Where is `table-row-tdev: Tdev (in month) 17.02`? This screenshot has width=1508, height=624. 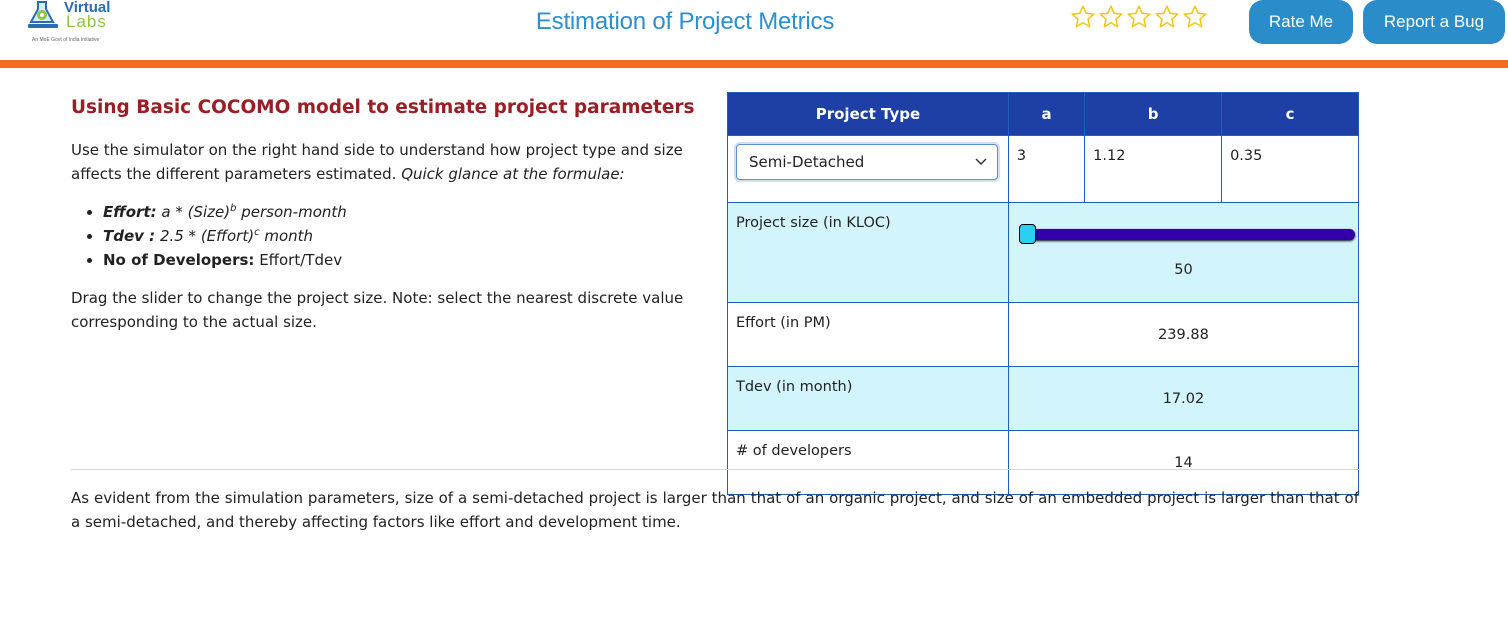
table-row-tdev: Tdev (in month) 17.02 is located at coordinates (1043, 398).